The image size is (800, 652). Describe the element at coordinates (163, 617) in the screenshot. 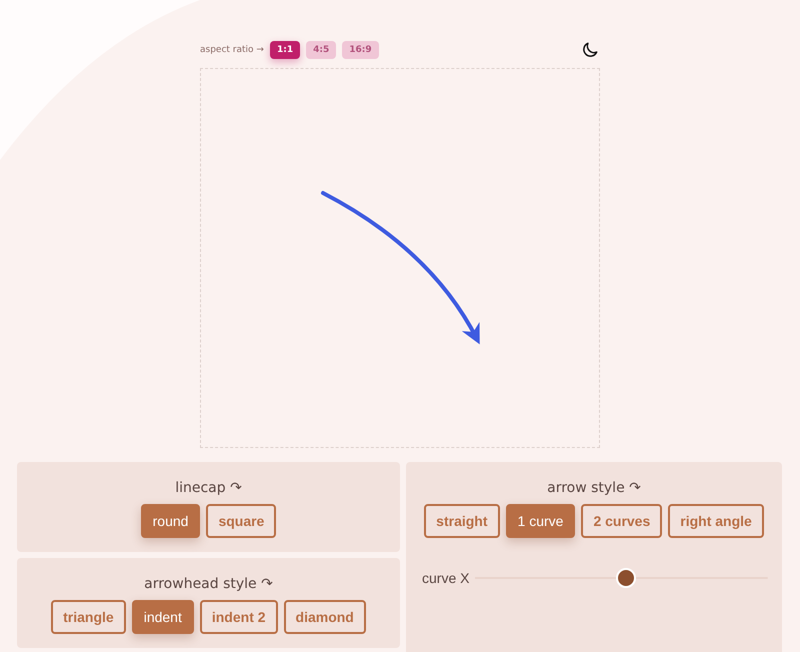

I see `option-button: indent` at that location.